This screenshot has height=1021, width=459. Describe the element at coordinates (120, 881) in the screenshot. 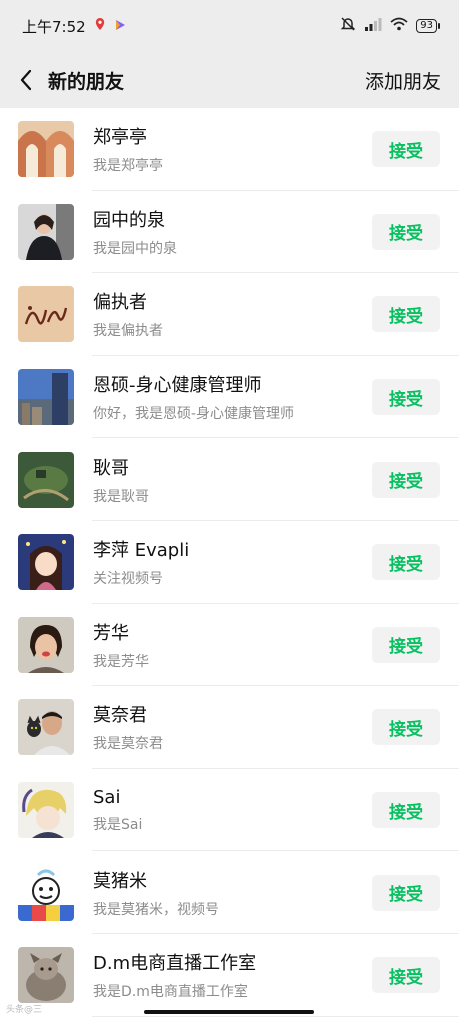

I see `friend-name: 莫猪米` at that location.